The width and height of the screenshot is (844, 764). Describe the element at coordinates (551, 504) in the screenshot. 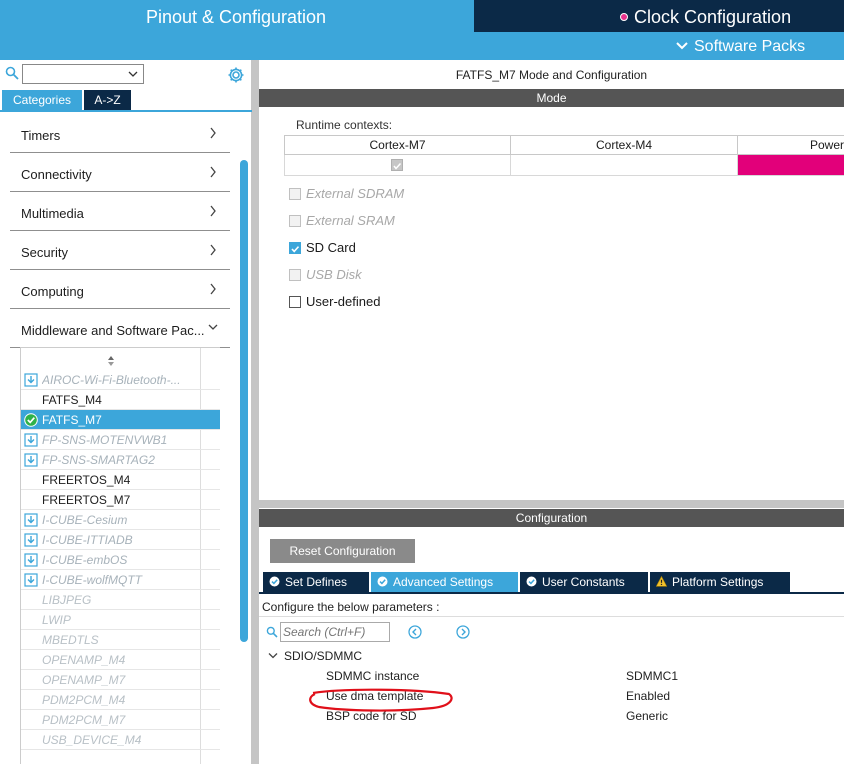

I see `panel-splitter` at that location.